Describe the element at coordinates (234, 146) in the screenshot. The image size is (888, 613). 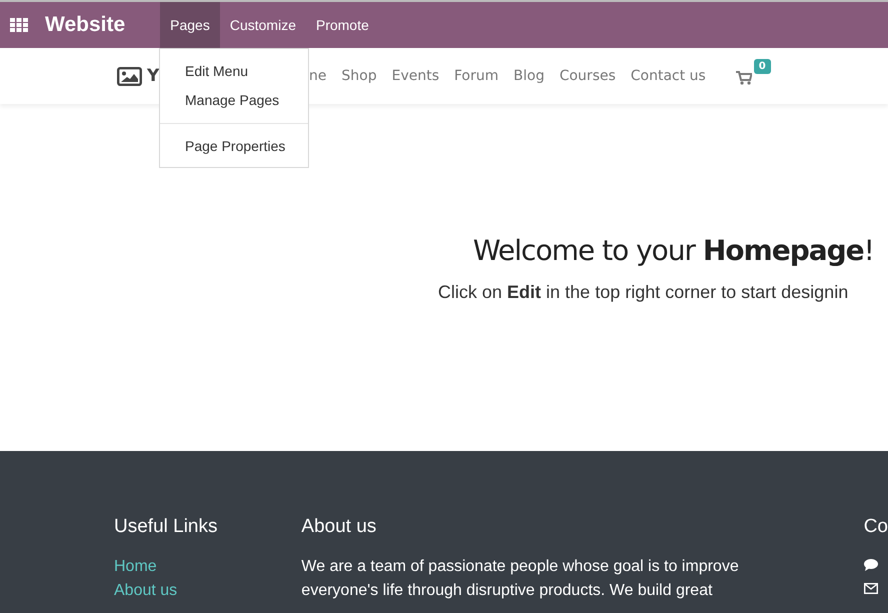
I see `dropdown-item: Page Properties` at that location.